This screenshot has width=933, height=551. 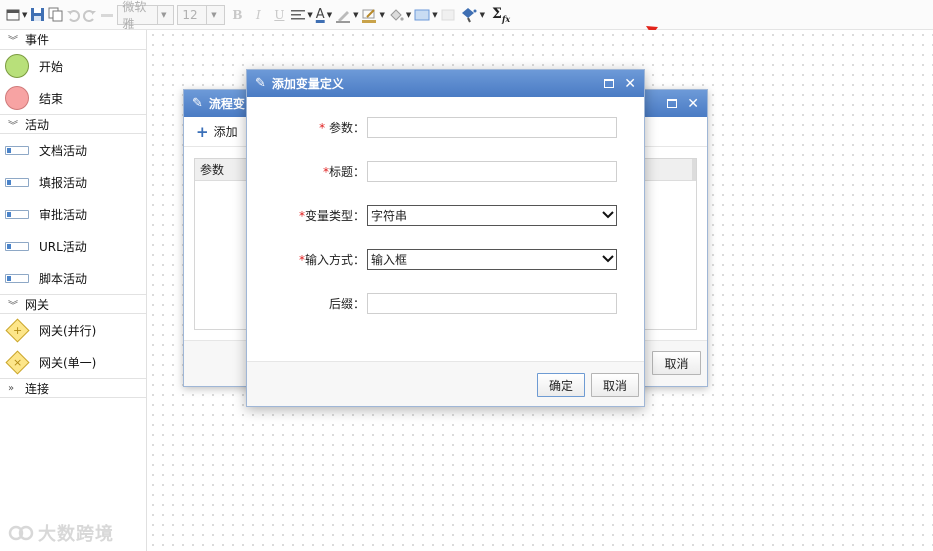 I want to click on palette-item-start: 开始, so click(x=73, y=66).